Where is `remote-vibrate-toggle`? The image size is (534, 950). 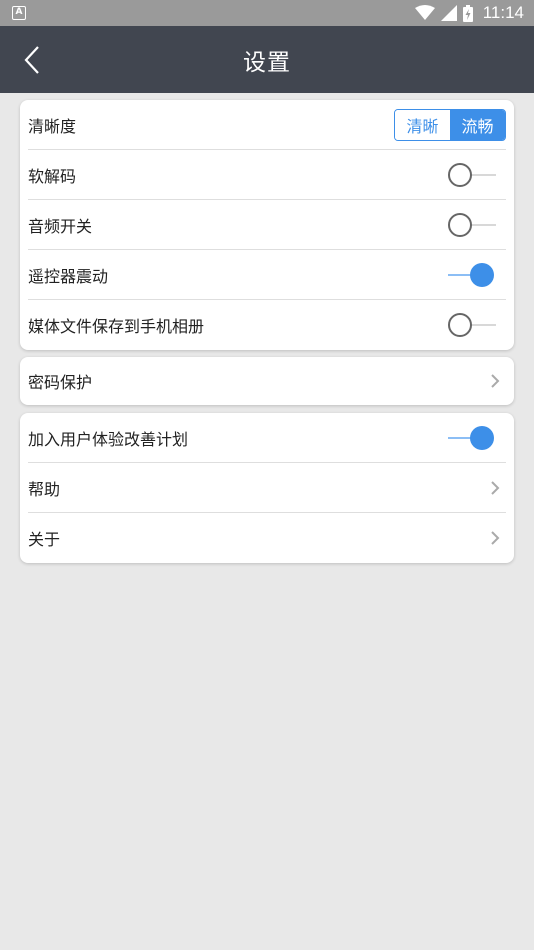 remote-vibrate-toggle is located at coordinates (472, 275).